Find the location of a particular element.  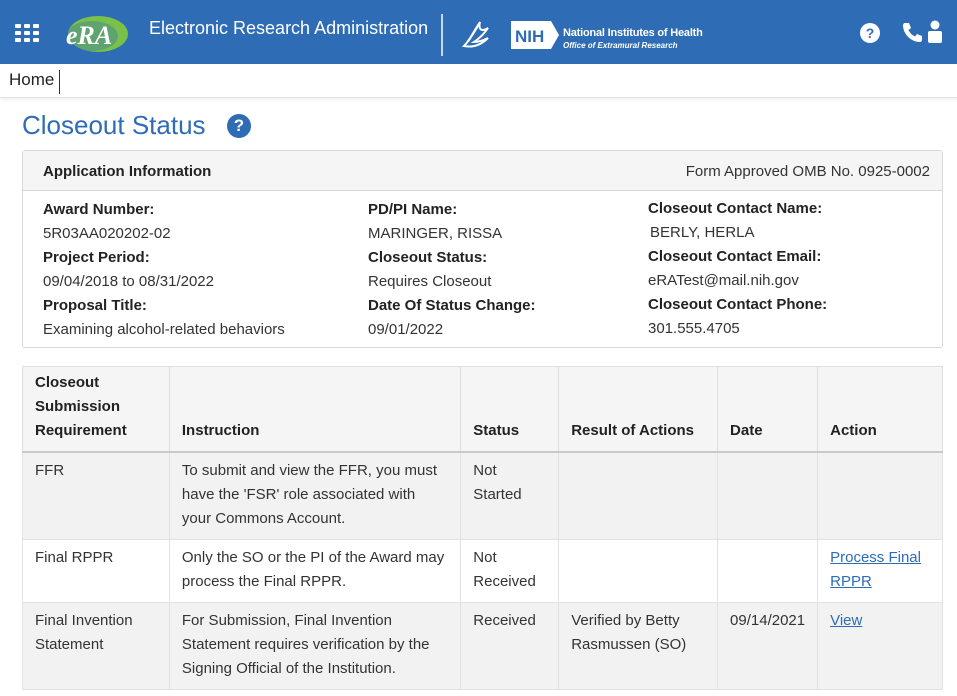

status-cell: Not Started is located at coordinates (510, 495).